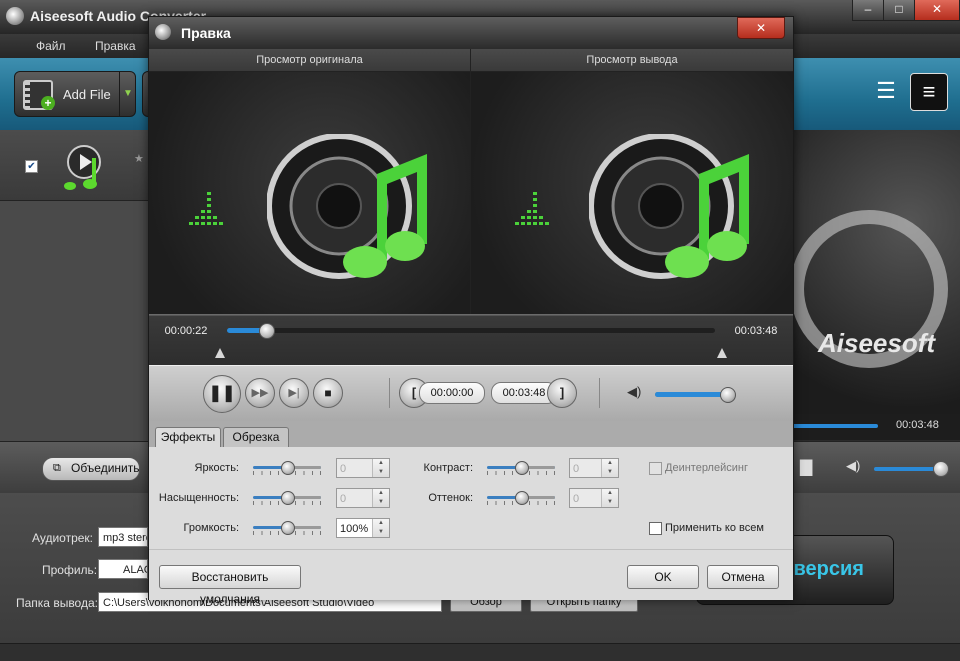 The height and width of the screenshot is (661, 960). What do you see at coordinates (206, 33) in the screenshot?
I see `dialog-title: Правка` at bounding box center [206, 33].